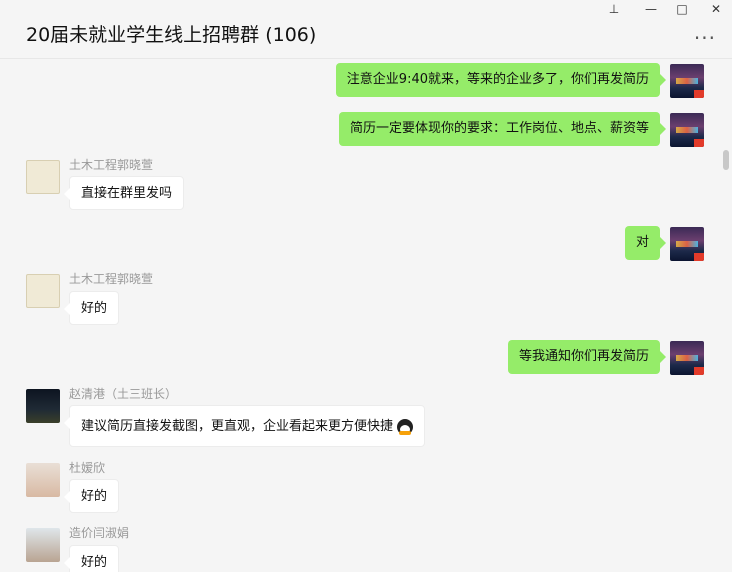  I want to click on sender-name: 赵清港（土三班长）, so click(123, 394).